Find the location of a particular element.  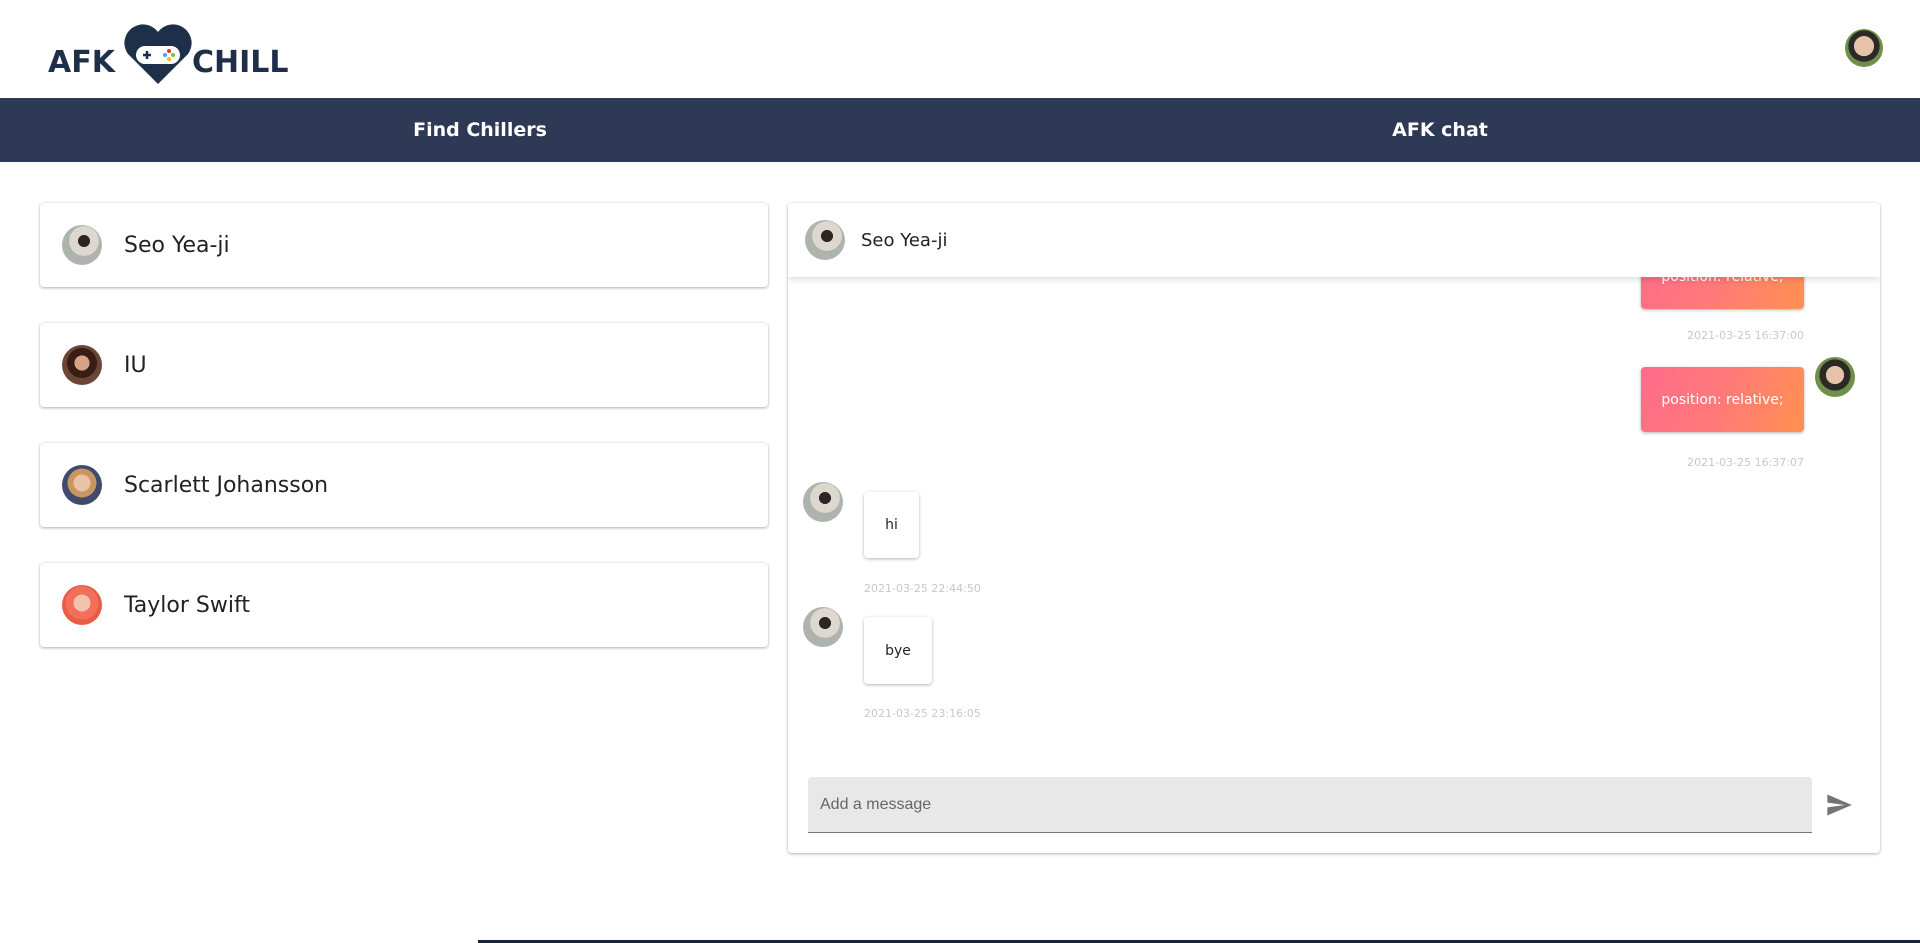

message-bubble-theirs: bye is located at coordinates (898, 650).